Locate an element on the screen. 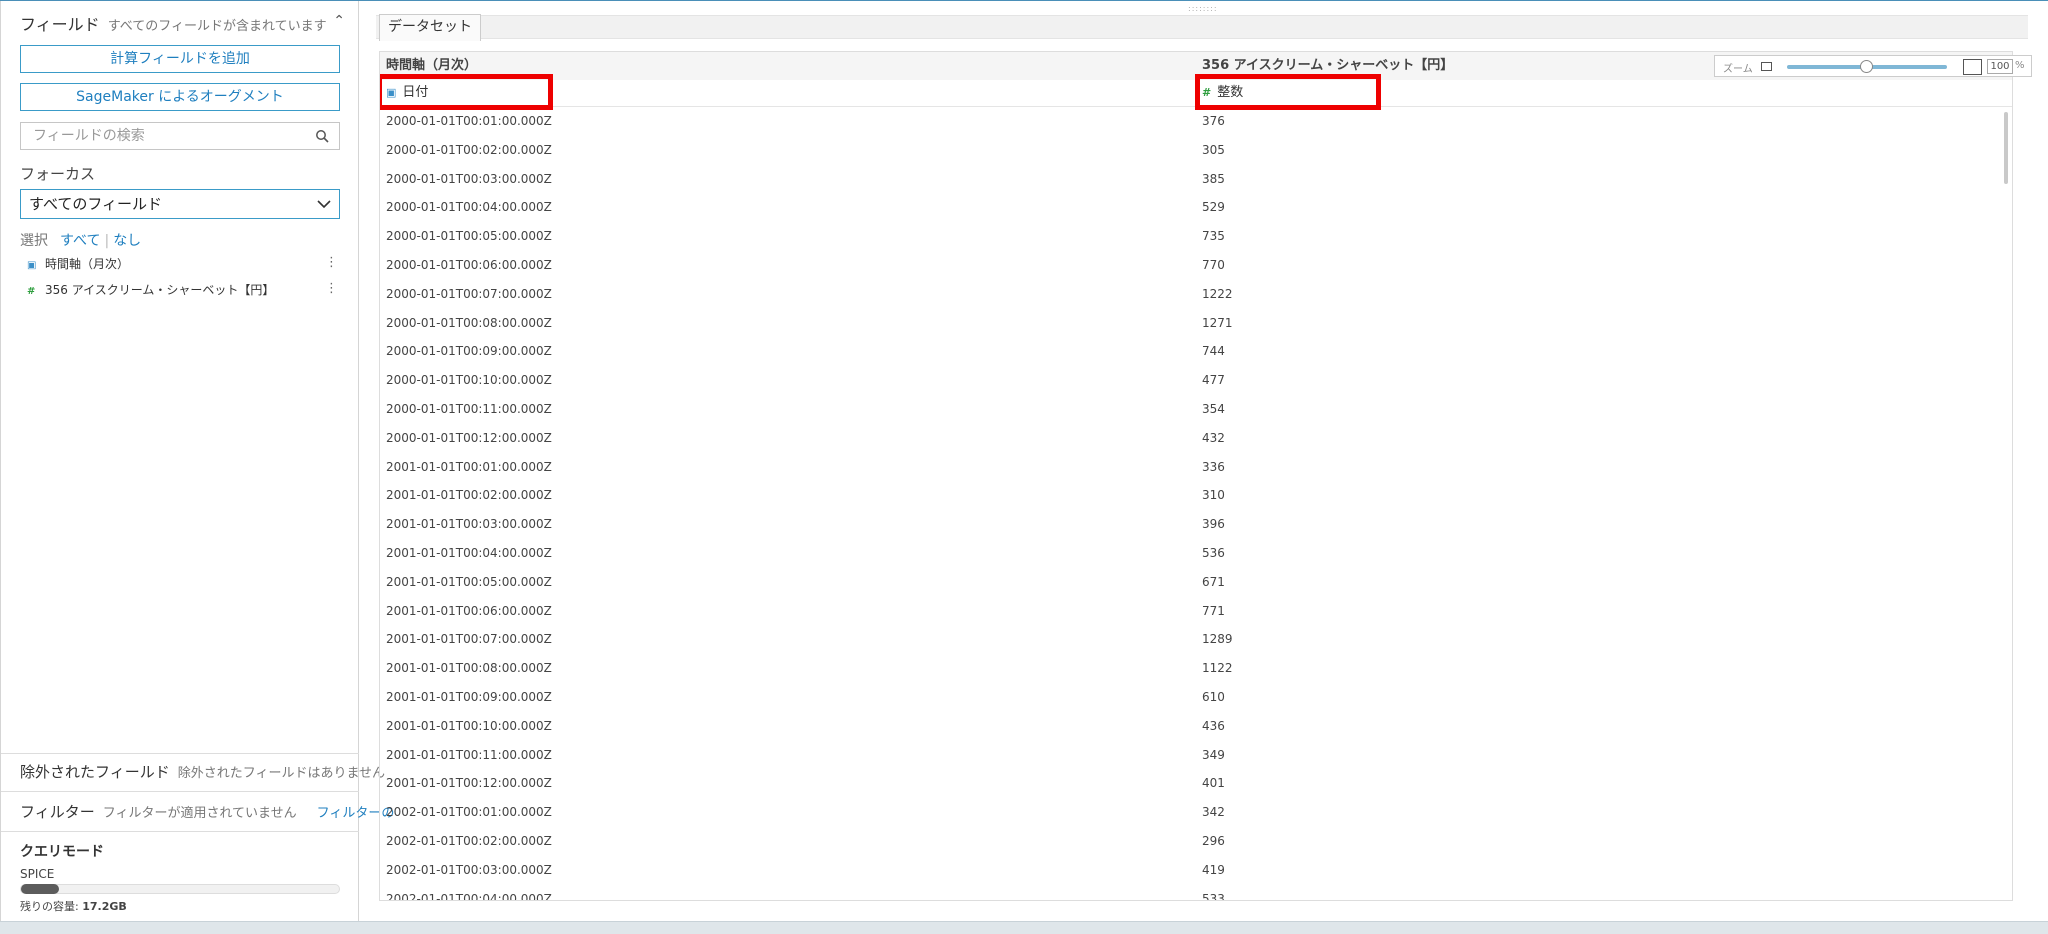  selection-controls: 選択 すべて | なし is located at coordinates (80, 240).